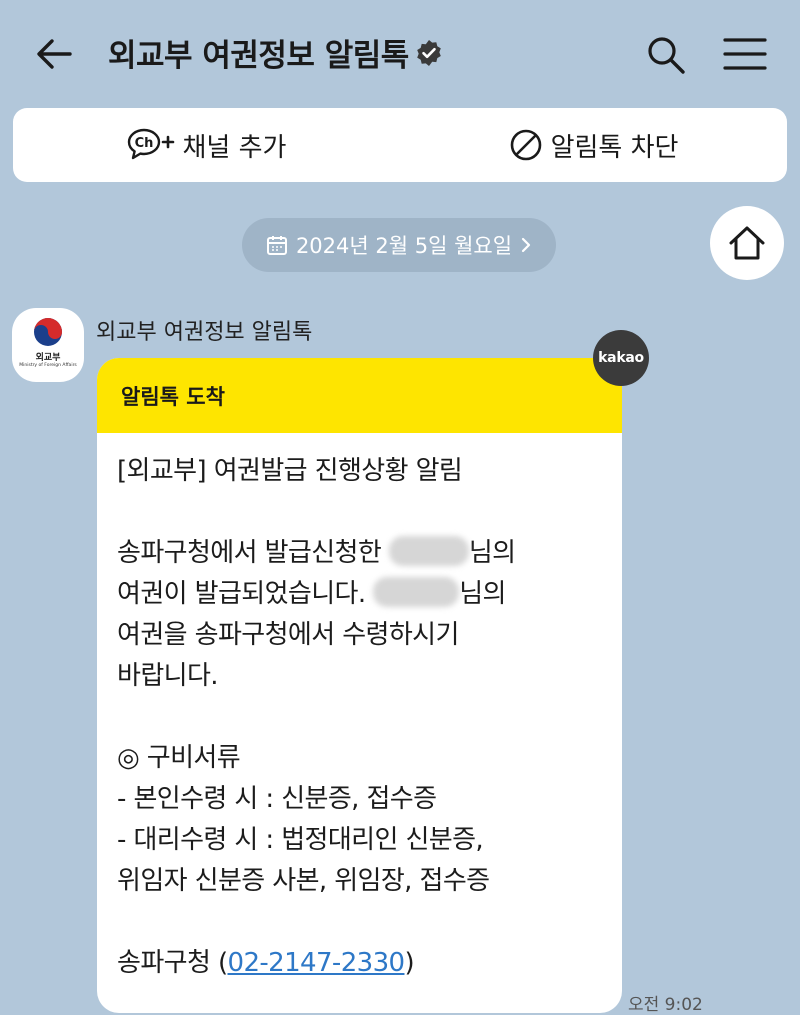  Describe the element at coordinates (404, 246) in the screenshot. I see `date-label: 2024년 2월 5일 월요일` at that location.